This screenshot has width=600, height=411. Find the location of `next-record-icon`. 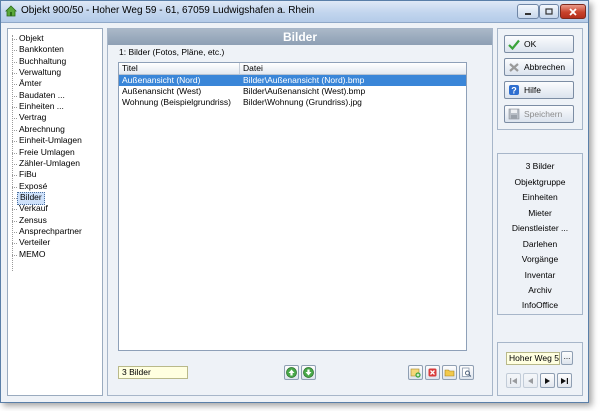

next-record-icon is located at coordinates (547, 380).